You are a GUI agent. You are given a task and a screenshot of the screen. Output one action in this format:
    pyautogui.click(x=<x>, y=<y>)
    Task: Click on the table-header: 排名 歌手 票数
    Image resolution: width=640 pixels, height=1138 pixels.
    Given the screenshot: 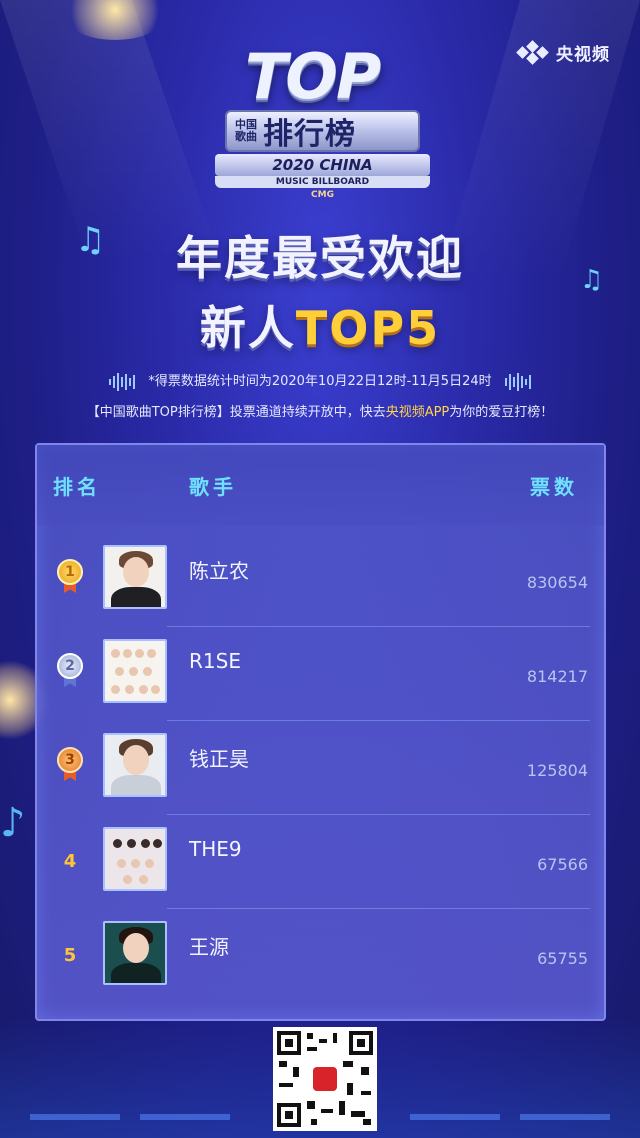 What is the action you would take?
    pyautogui.click(x=320, y=485)
    